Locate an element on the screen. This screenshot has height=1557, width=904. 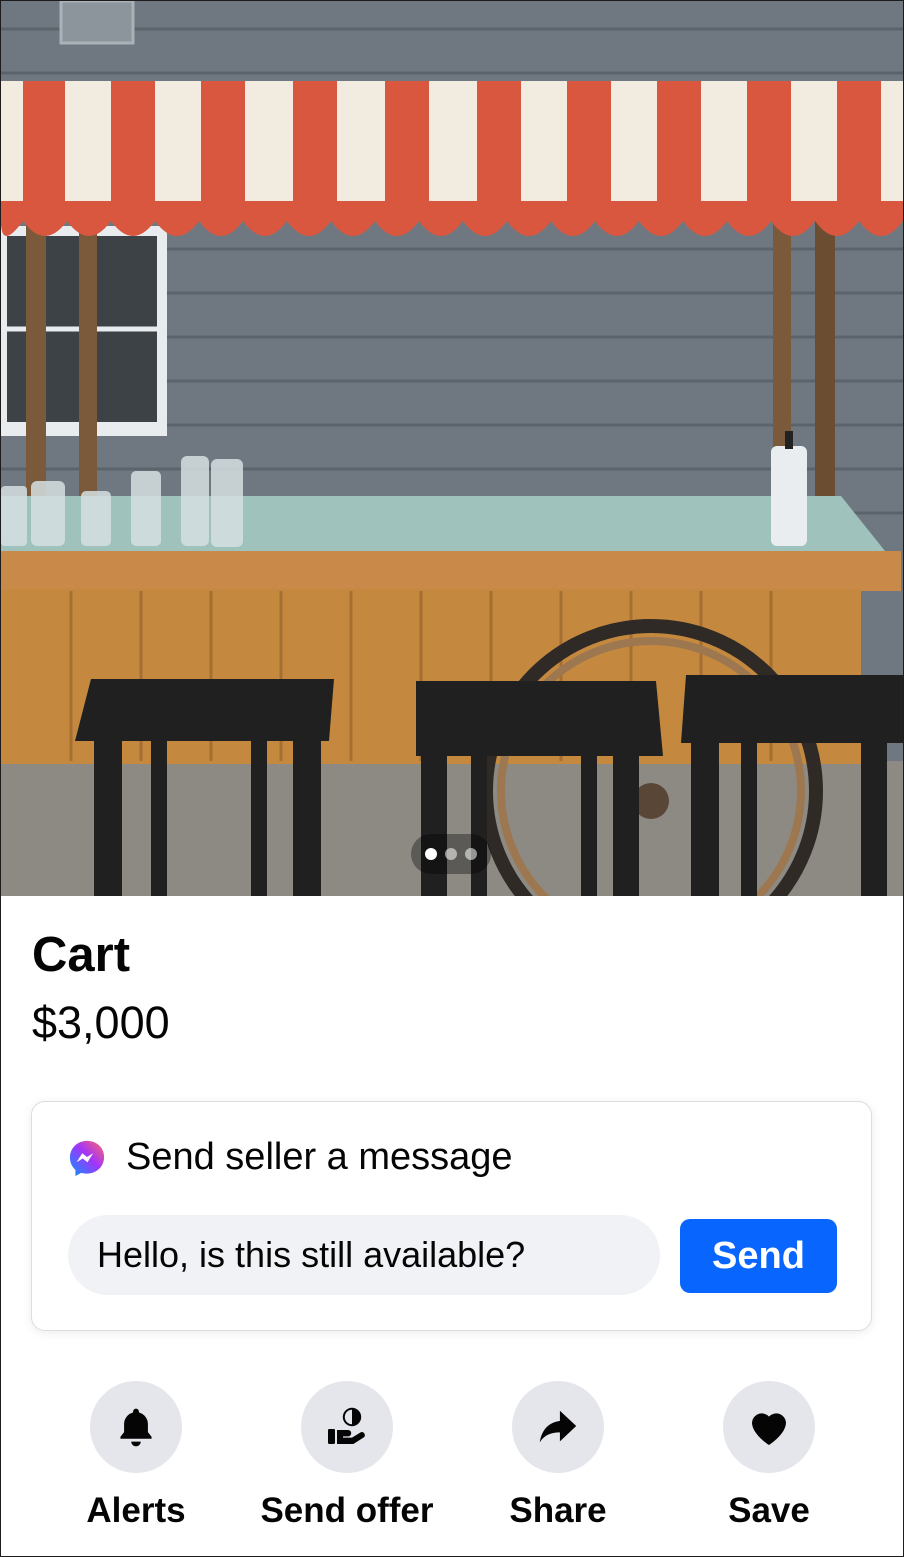
send-offer-circle is located at coordinates (347, 1427).